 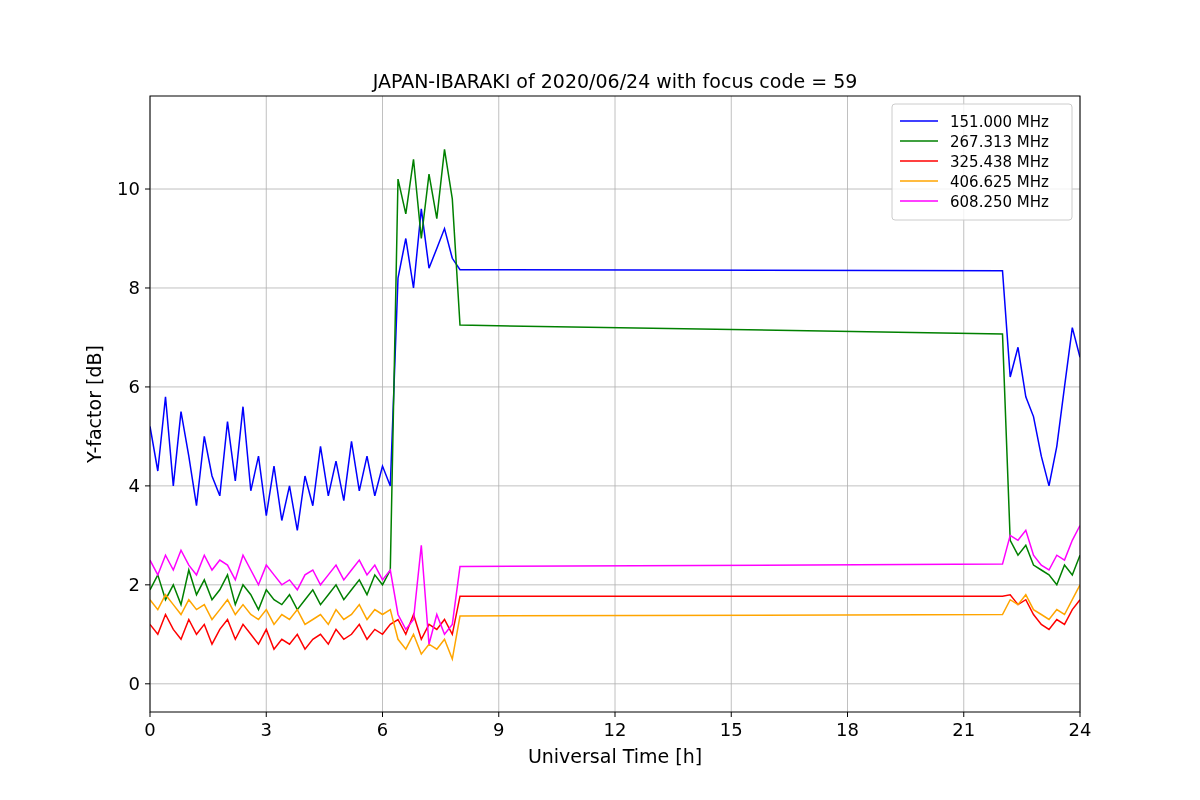 What do you see at coordinates (615, 729) in the screenshot?
I see `tick-label: 12` at bounding box center [615, 729].